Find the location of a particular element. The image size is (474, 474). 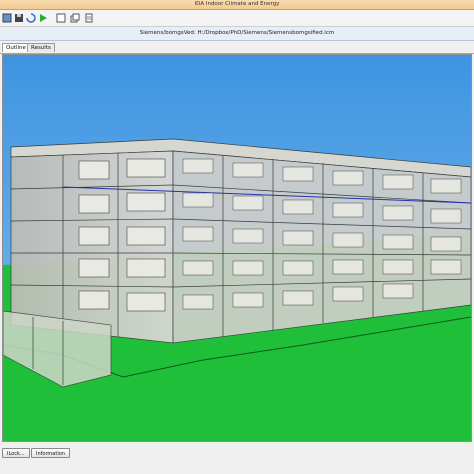

checkbox-icon is located at coordinates (61, 18).